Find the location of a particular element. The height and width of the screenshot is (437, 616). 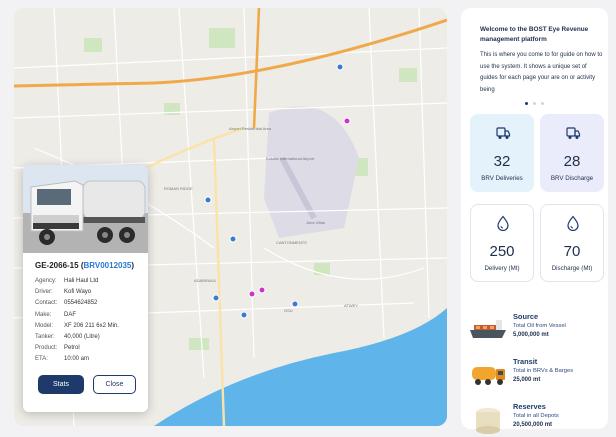

detail-label: Agency: is located at coordinates (46, 281).